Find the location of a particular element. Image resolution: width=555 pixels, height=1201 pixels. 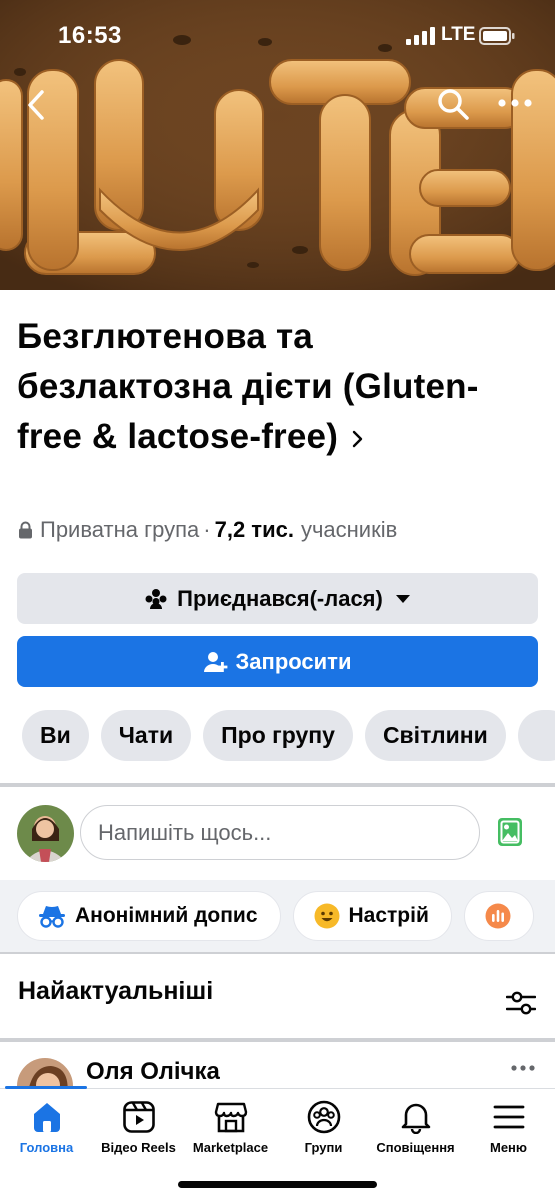

menu-icon is located at coordinates (508, 1117).